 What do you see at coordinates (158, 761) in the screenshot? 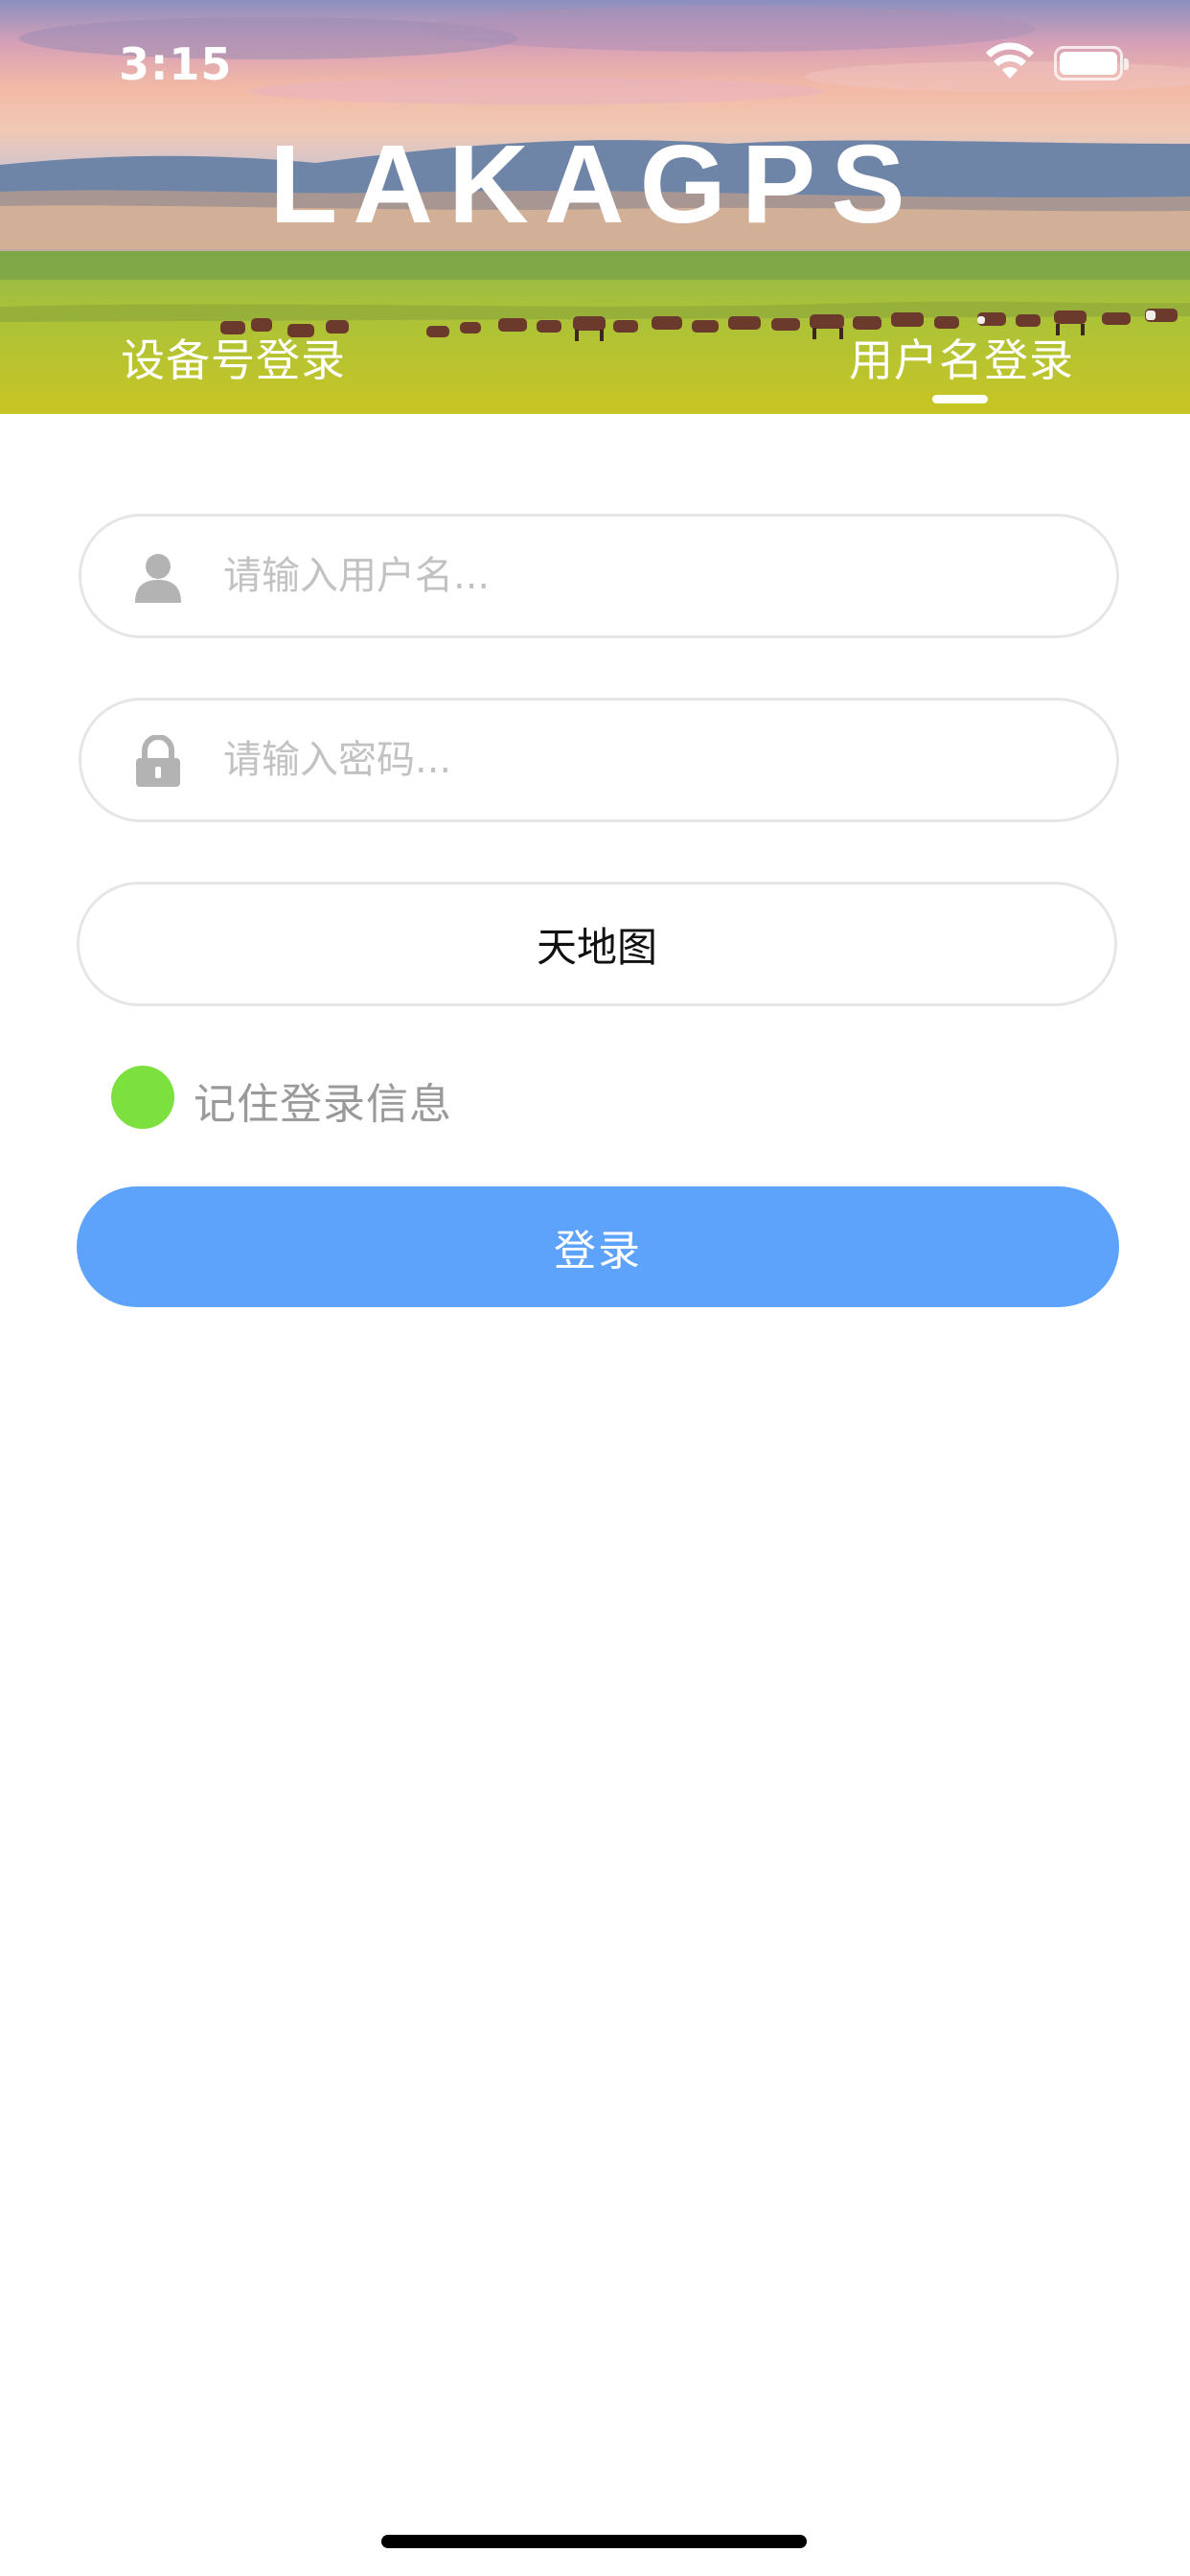
I see `lock-icon` at bounding box center [158, 761].